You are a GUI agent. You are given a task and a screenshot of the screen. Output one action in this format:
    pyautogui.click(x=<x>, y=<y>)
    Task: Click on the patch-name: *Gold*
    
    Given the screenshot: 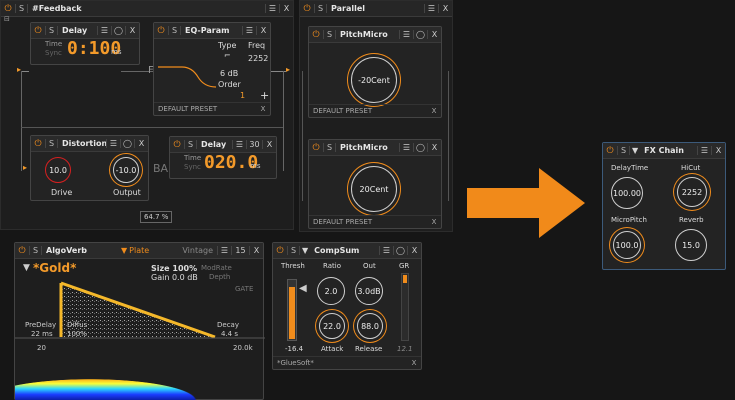 What is the action you would take?
    pyautogui.click(x=54, y=268)
    